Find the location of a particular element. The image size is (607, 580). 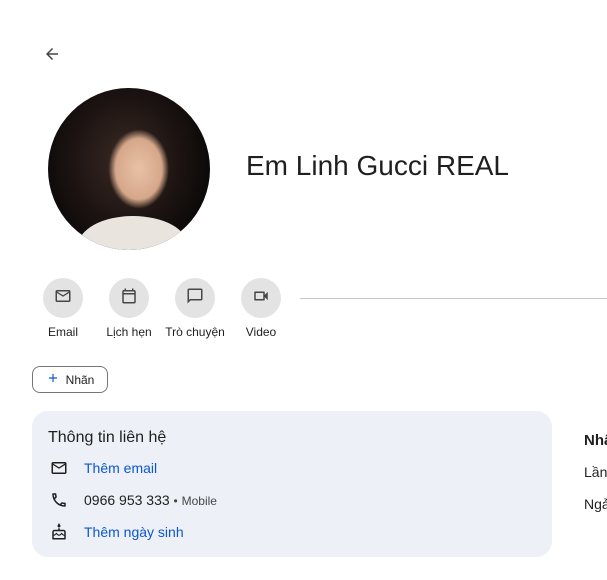

add-label-text: Nhãn is located at coordinates (80, 379).